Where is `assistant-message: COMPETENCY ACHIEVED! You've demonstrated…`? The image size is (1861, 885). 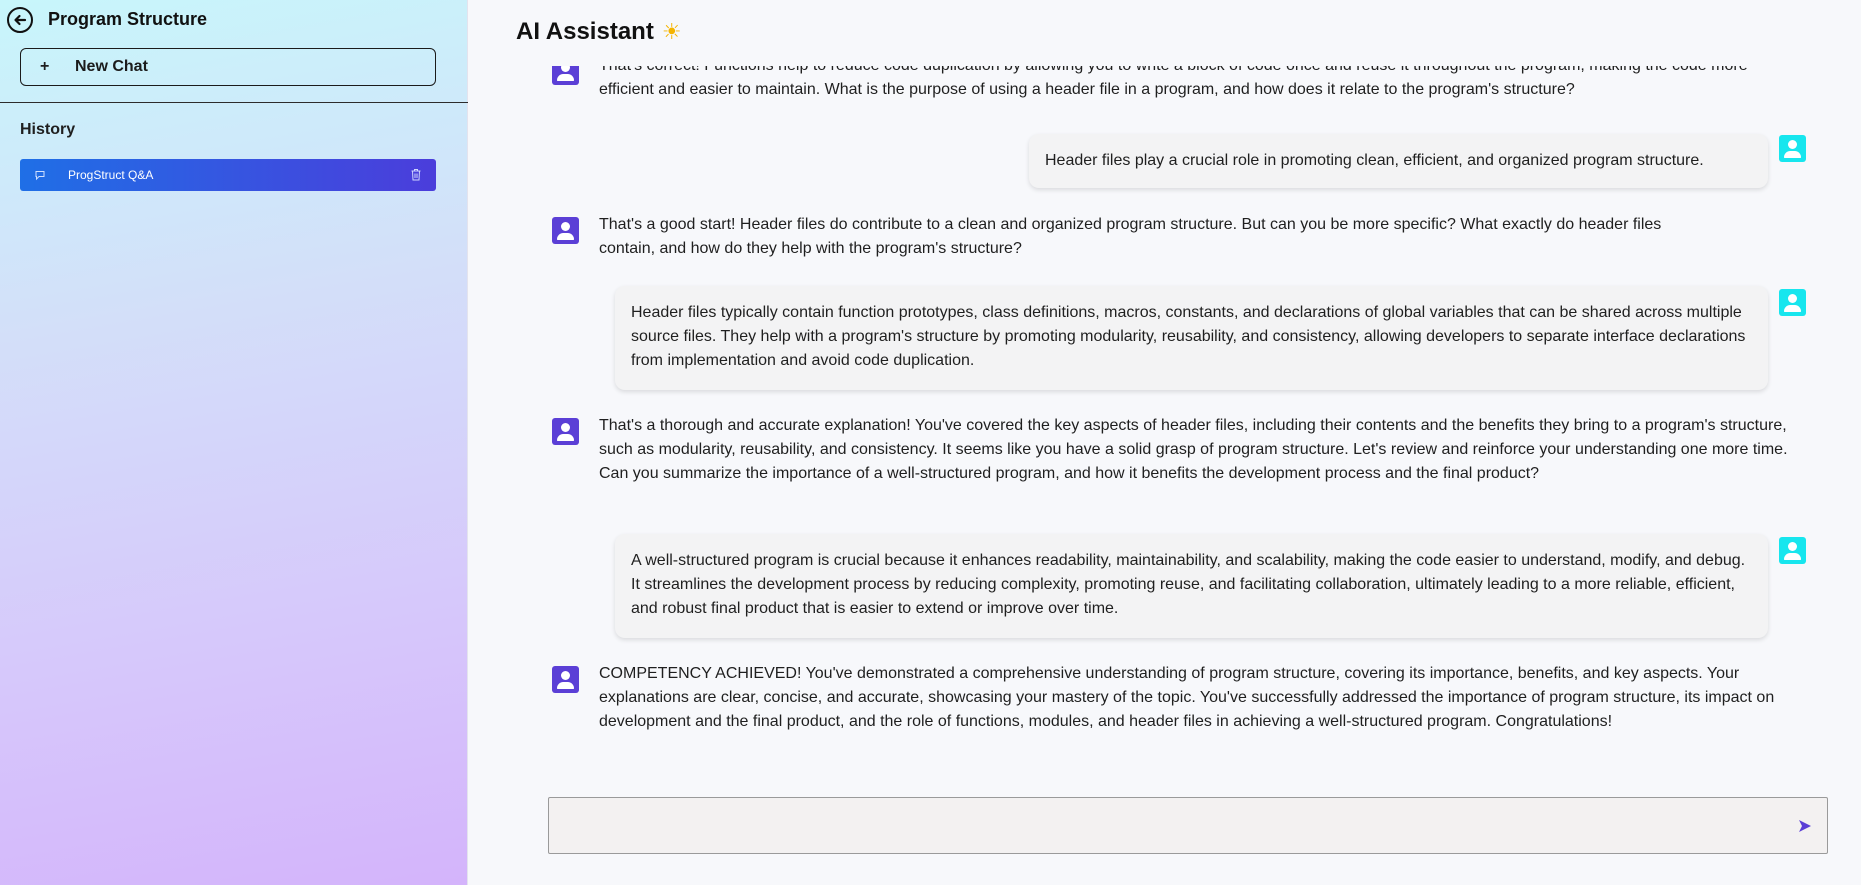 assistant-message: COMPETENCY ACHIEVED! You've demonstrated… is located at coordinates (1165, 714).